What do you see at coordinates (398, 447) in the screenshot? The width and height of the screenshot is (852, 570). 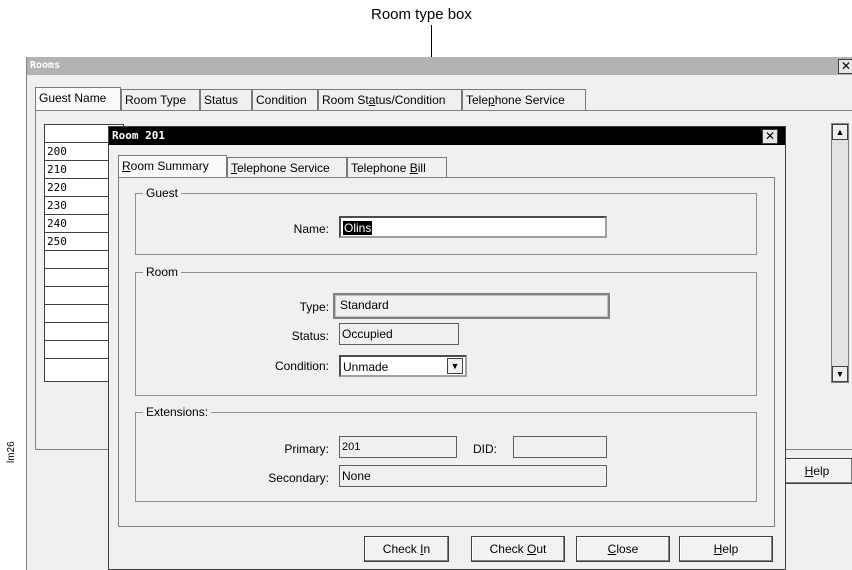 I see `primary-extension-field: 201` at bounding box center [398, 447].